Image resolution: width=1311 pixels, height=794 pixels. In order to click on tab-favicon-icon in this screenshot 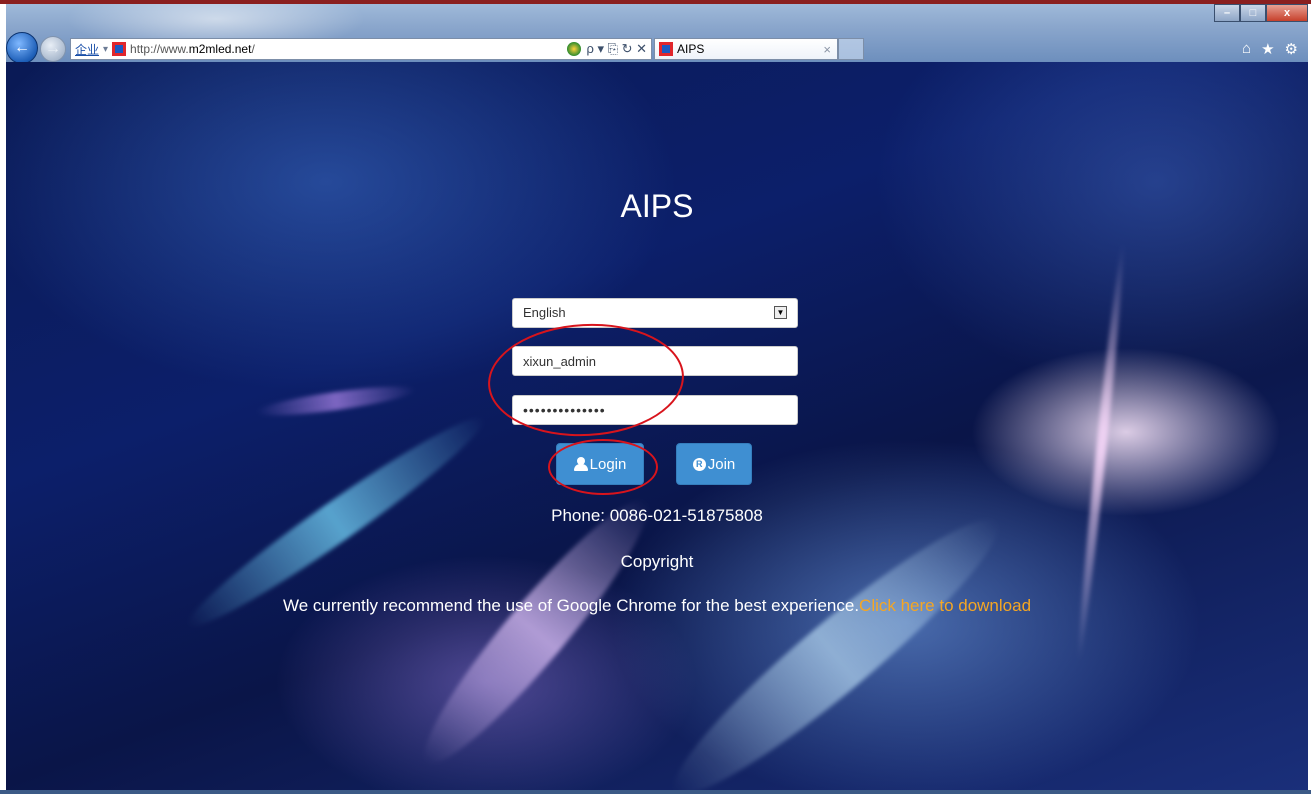, I will do `click(666, 49)`.